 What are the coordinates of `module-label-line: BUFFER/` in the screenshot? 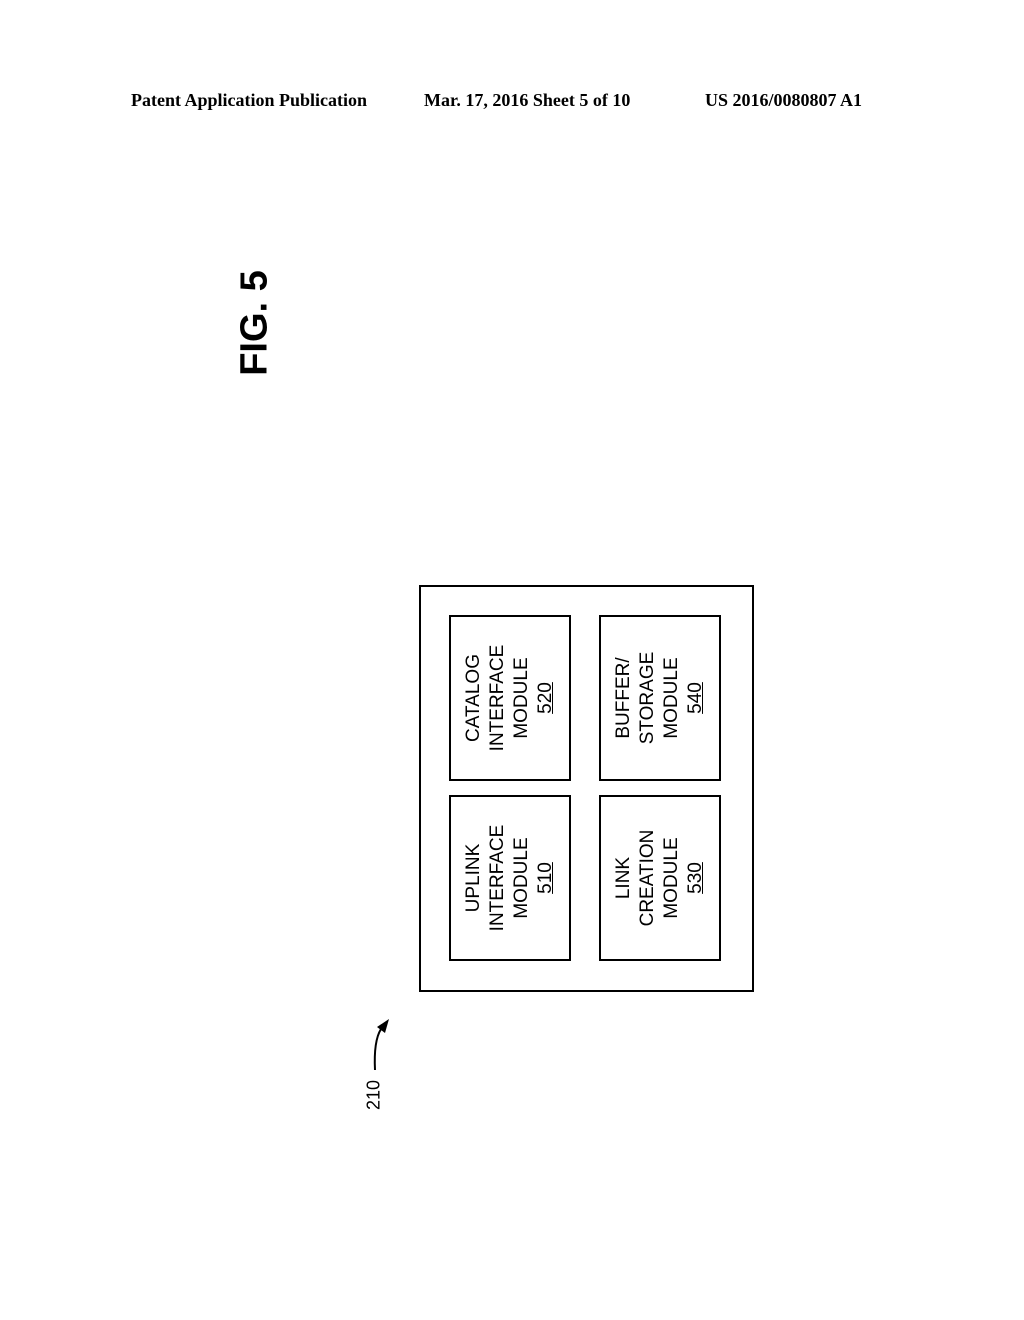 It's located at (623, 698).